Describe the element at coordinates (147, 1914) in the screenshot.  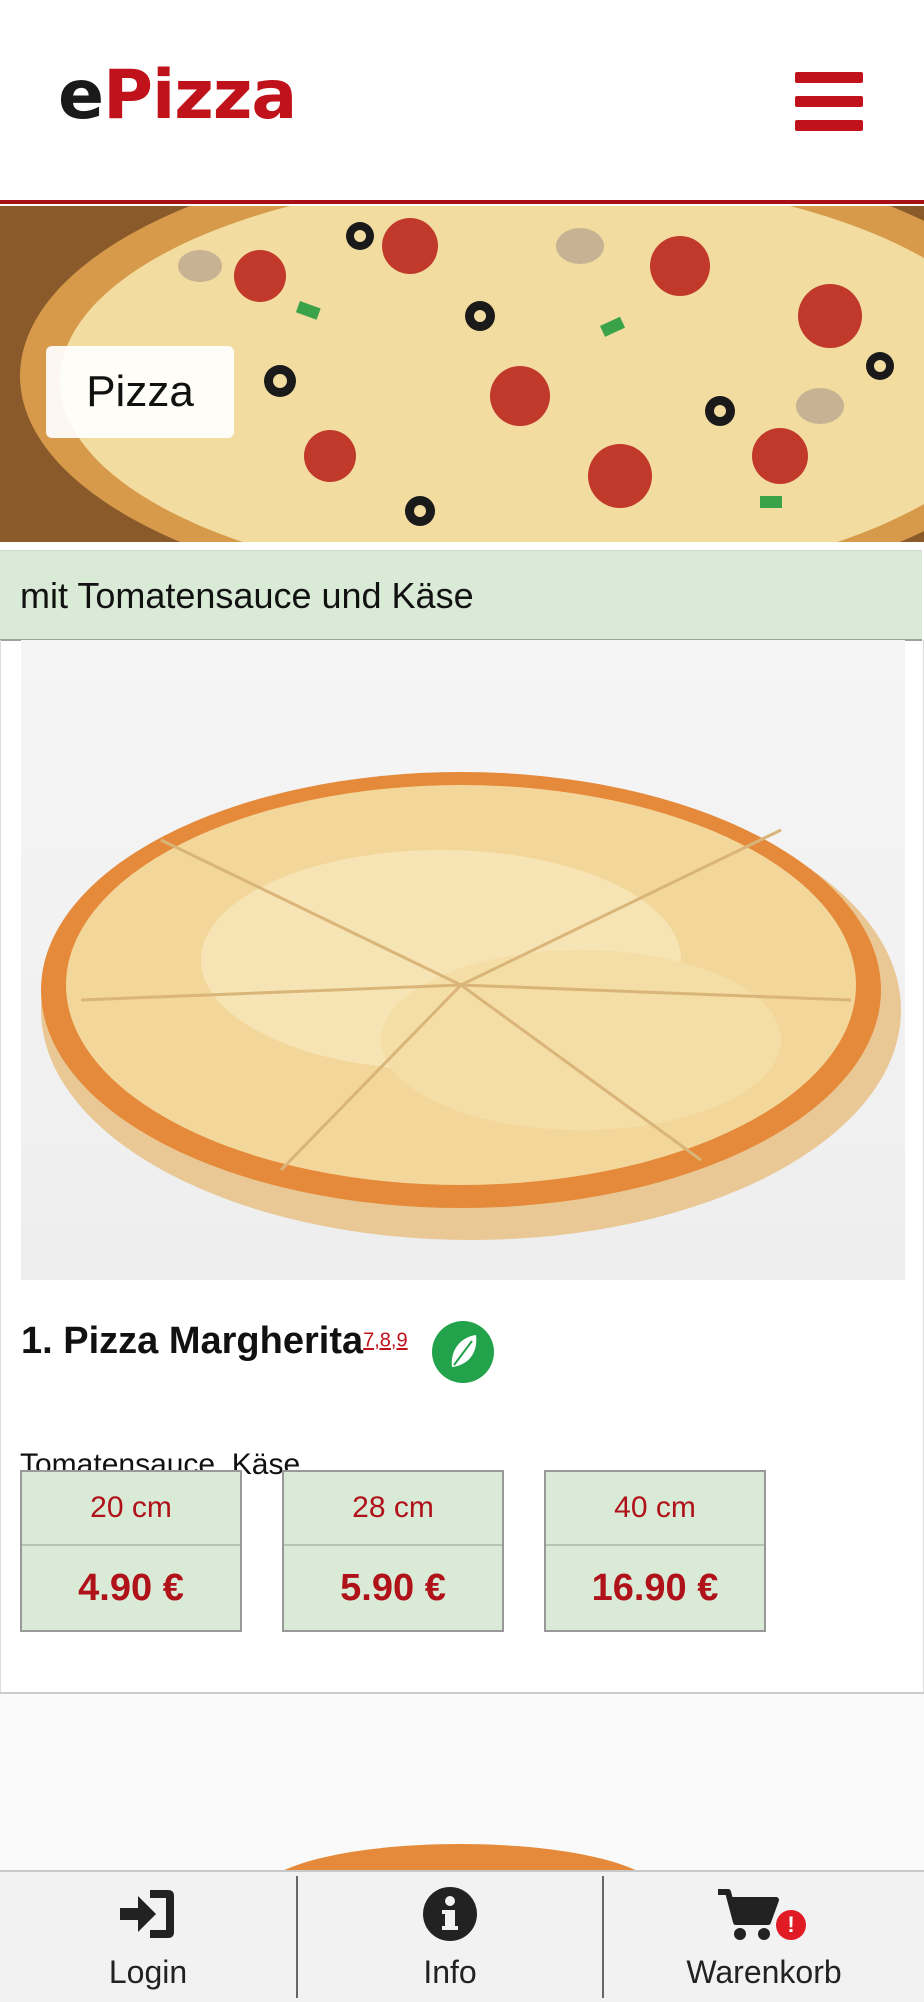
I see `login-icon` at that location.